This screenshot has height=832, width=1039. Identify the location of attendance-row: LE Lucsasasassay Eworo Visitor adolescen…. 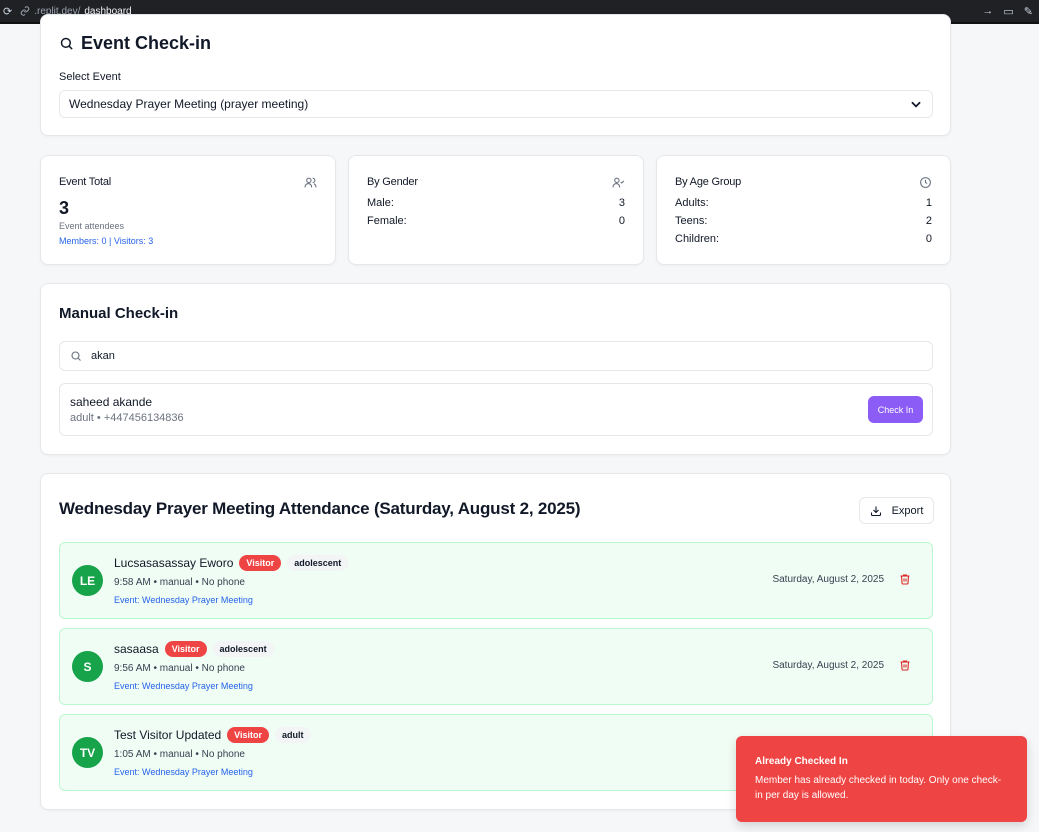
(496, 580).